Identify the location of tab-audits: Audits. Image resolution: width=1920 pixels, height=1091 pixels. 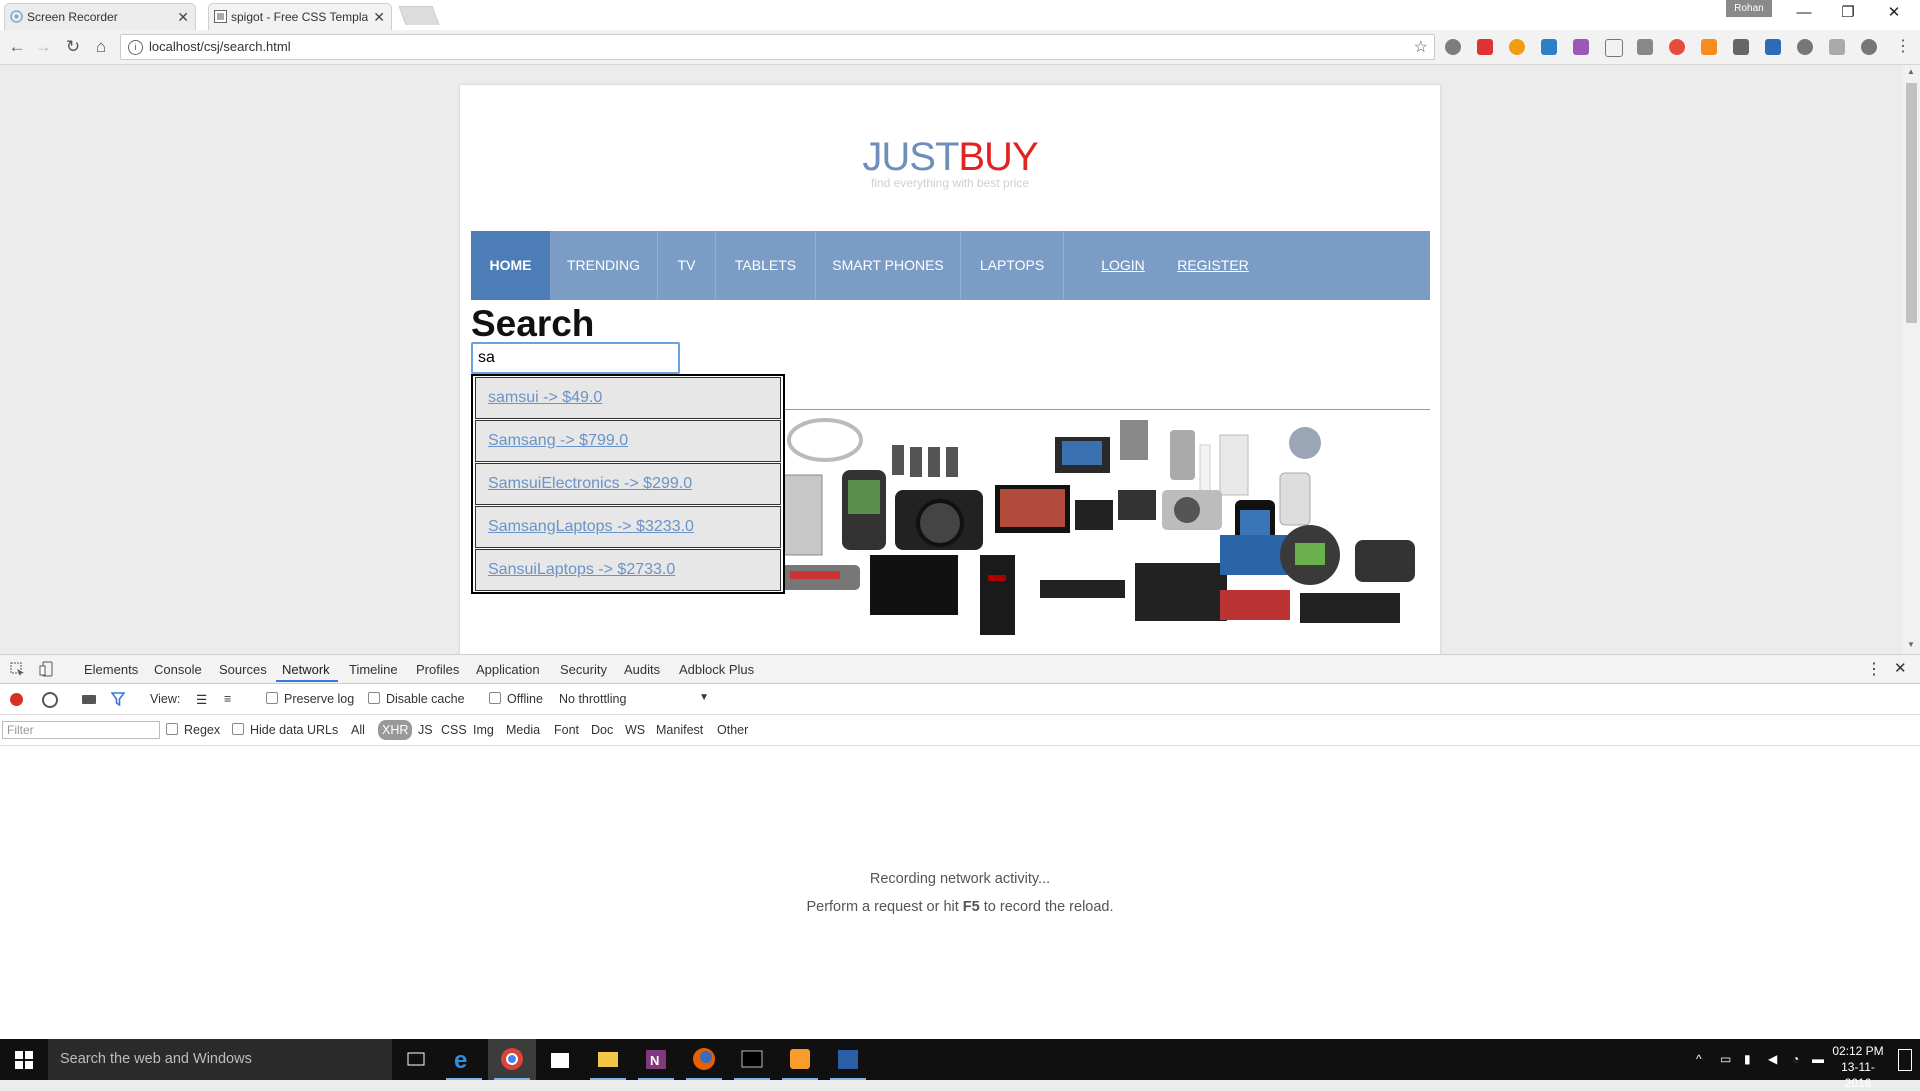
(642, 669).